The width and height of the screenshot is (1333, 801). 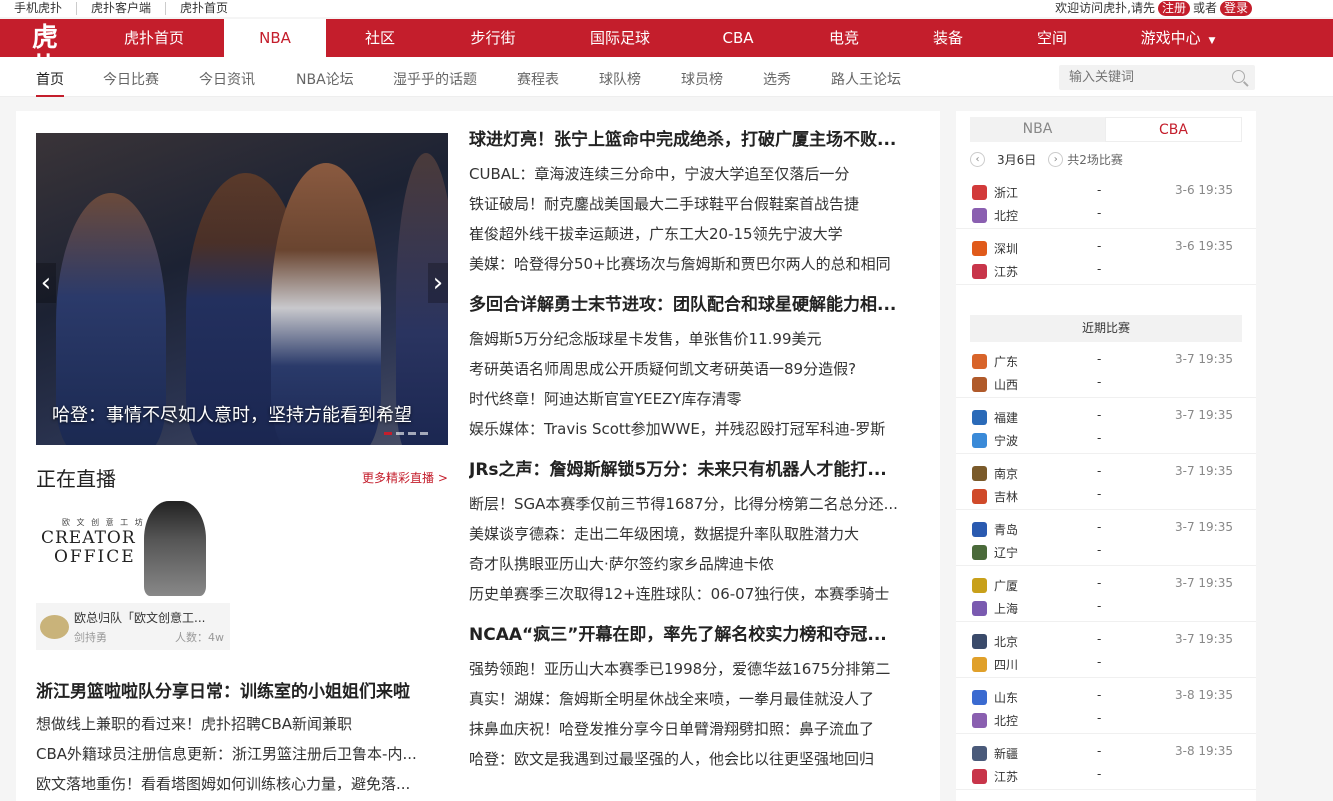 I want to click on news-item: 铁证破局！耐克鏖战美国最大二手球鞋平台假鞋案首战告捷, so click(x=695, y=208).